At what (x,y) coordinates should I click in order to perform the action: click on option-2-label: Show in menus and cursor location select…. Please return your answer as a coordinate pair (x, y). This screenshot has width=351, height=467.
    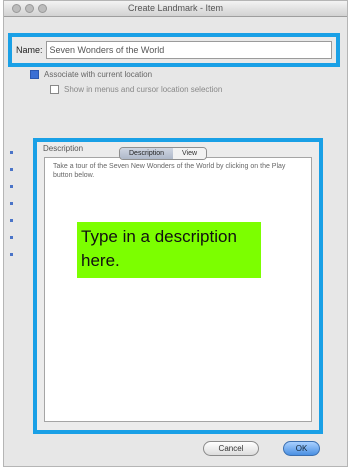
    Looking at the image, I should click on (143, 89).